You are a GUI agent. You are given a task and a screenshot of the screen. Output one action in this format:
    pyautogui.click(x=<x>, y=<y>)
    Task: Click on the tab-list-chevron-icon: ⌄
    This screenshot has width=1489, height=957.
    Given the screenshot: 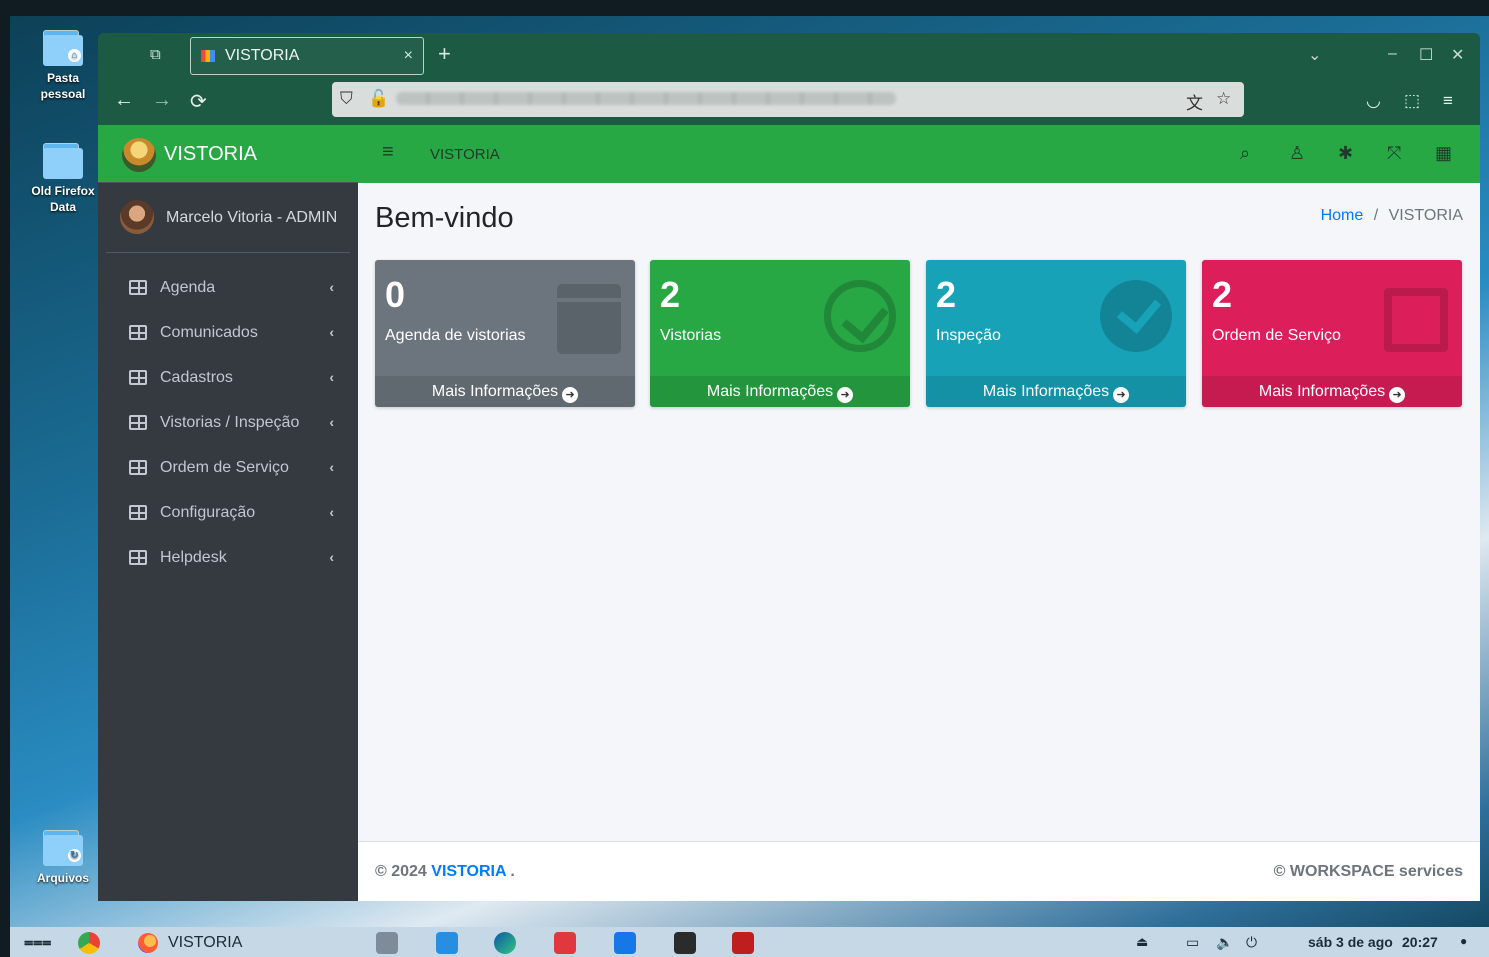 What is the action you would take?
    pyautogui.click(x=1314, y=55)
    